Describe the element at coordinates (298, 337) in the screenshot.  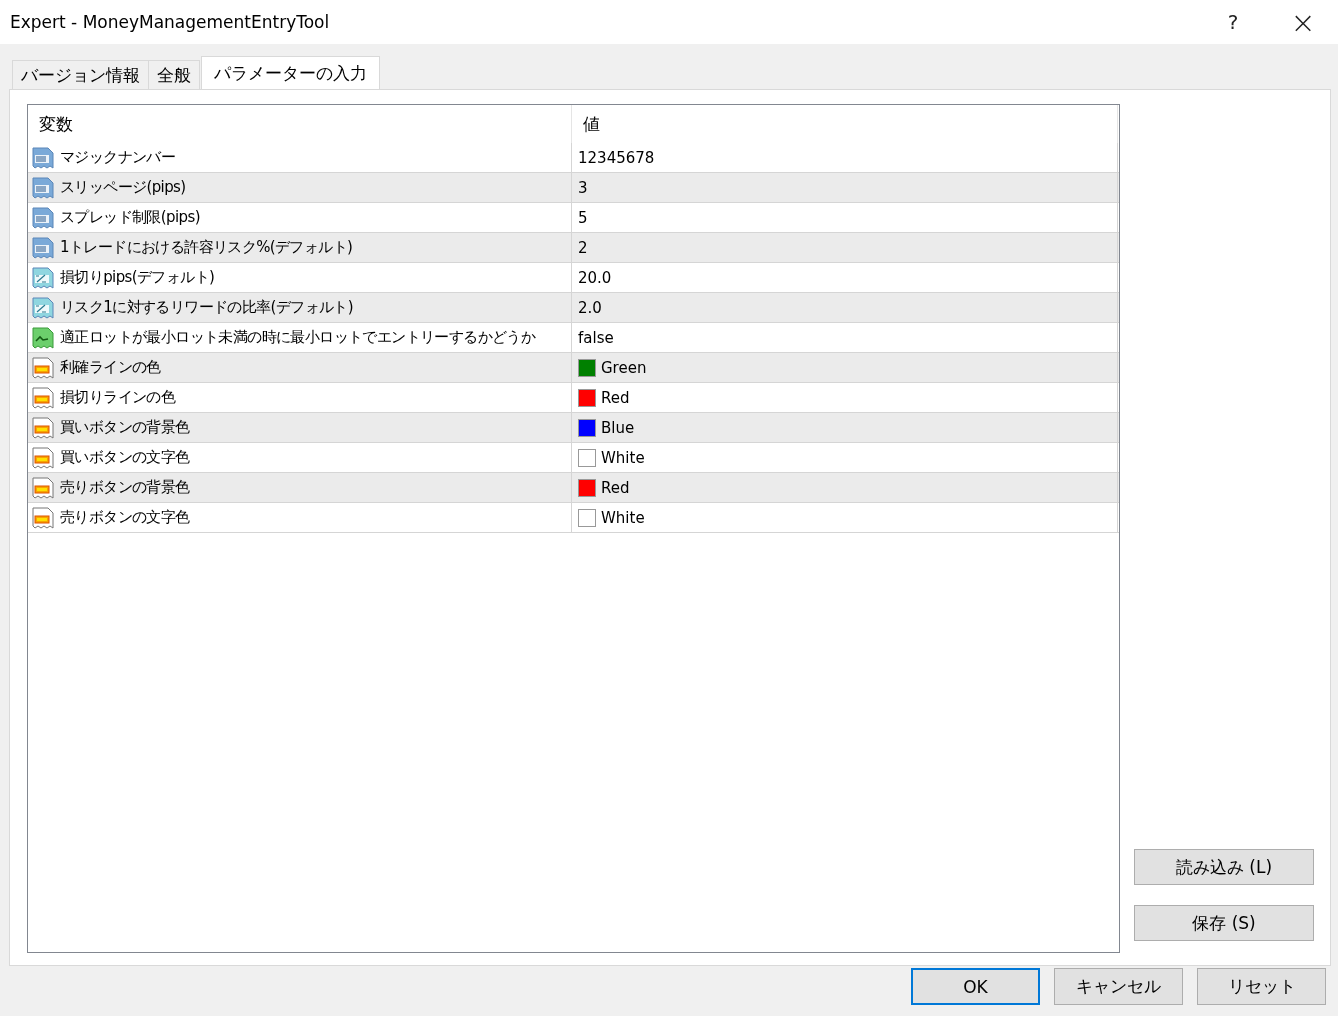
I see `parameter-name: 適正ロットが最小ロット未満の時に最小ロットでエントリーするかどうか` at that location.